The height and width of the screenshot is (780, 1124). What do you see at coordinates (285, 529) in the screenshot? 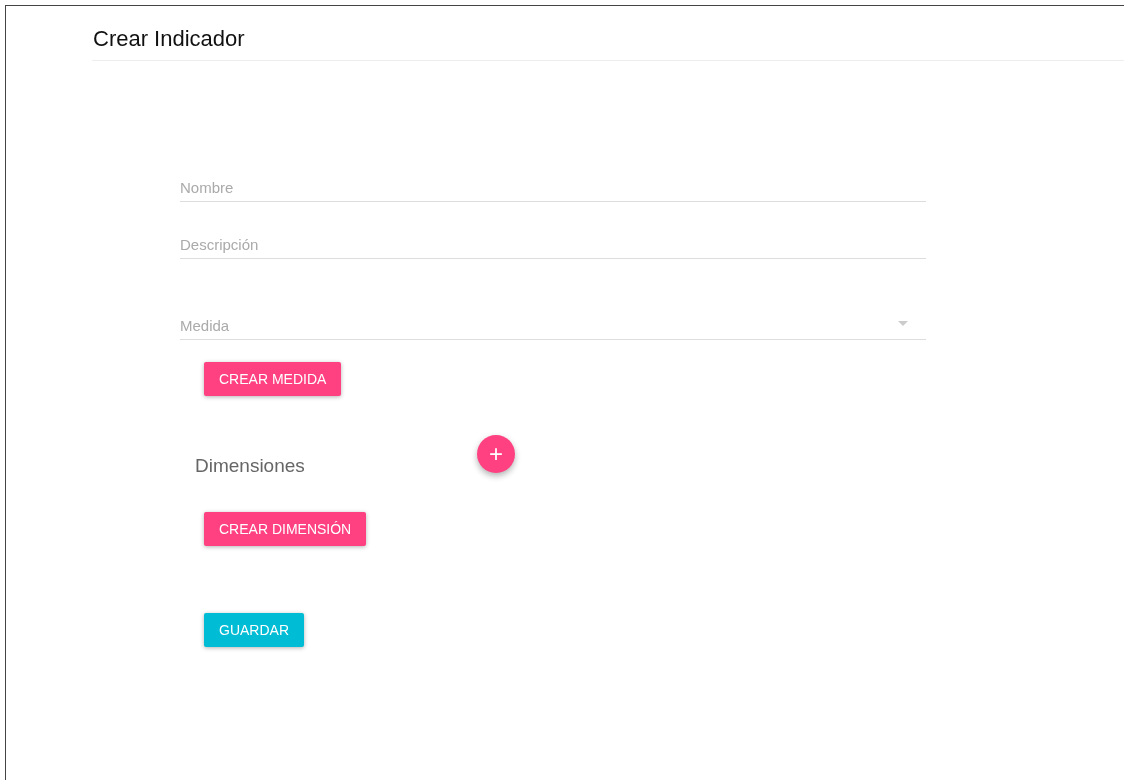
I see `create-dimension-button: CREAR DIMENSIÓN` at bounding box center [285, 529].